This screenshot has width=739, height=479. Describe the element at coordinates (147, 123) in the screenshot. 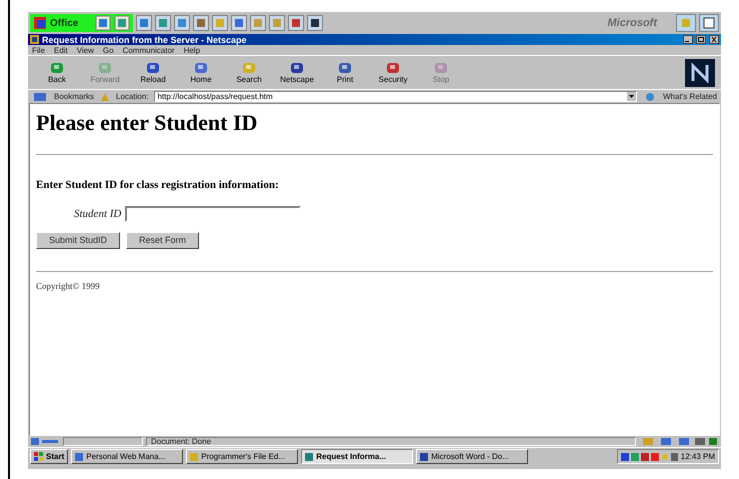

I see `page-heading: Please enter Student ID` at that location.